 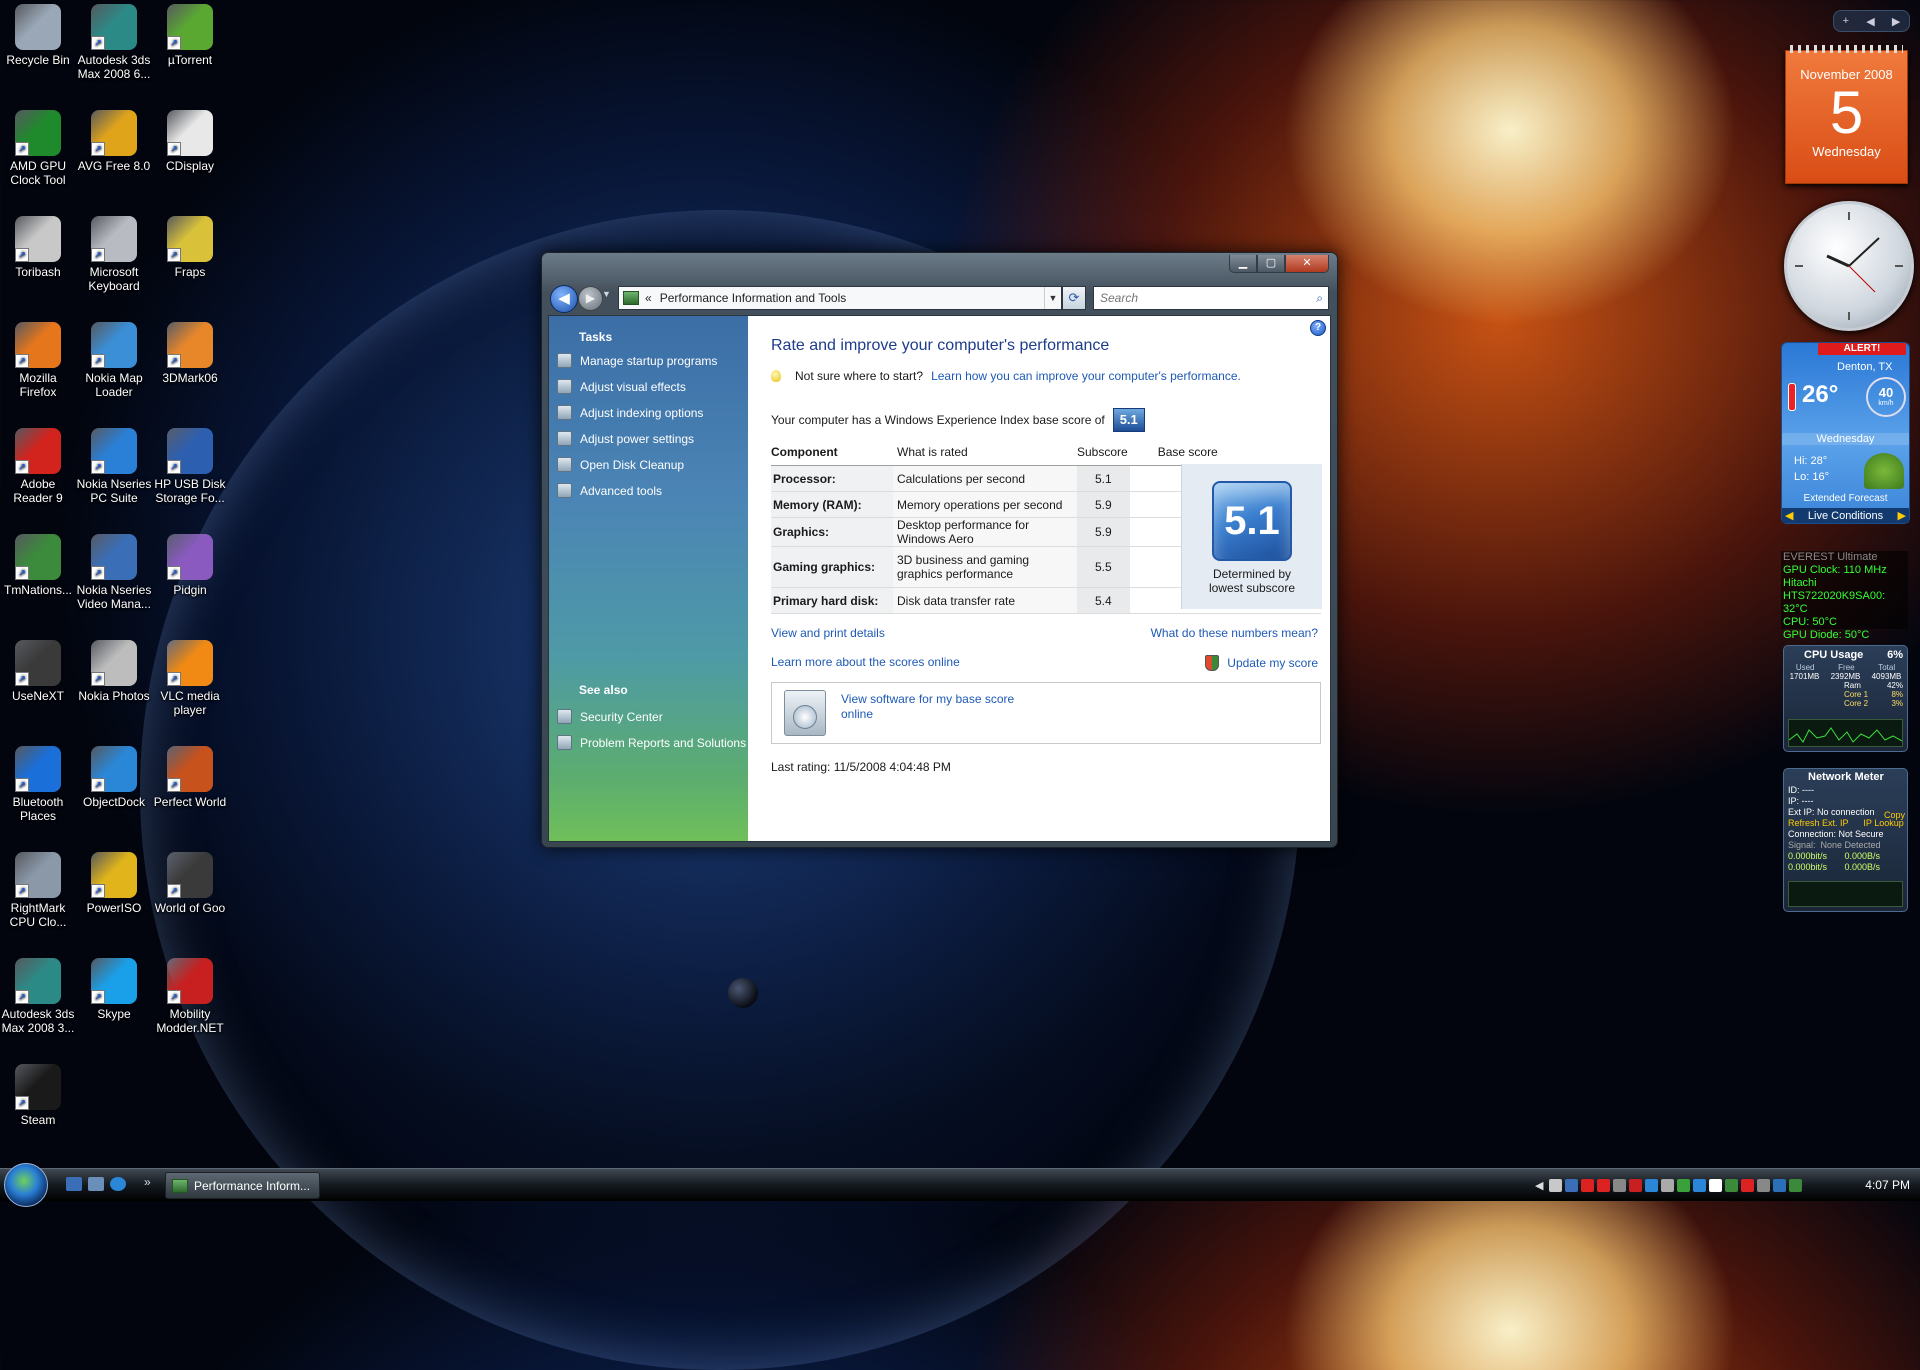 What do you see at coordinates (865, 662) in the screenshot?
I see `learn-scores-online-link: Learn more about the scores online` at bounding box center [865, 662].